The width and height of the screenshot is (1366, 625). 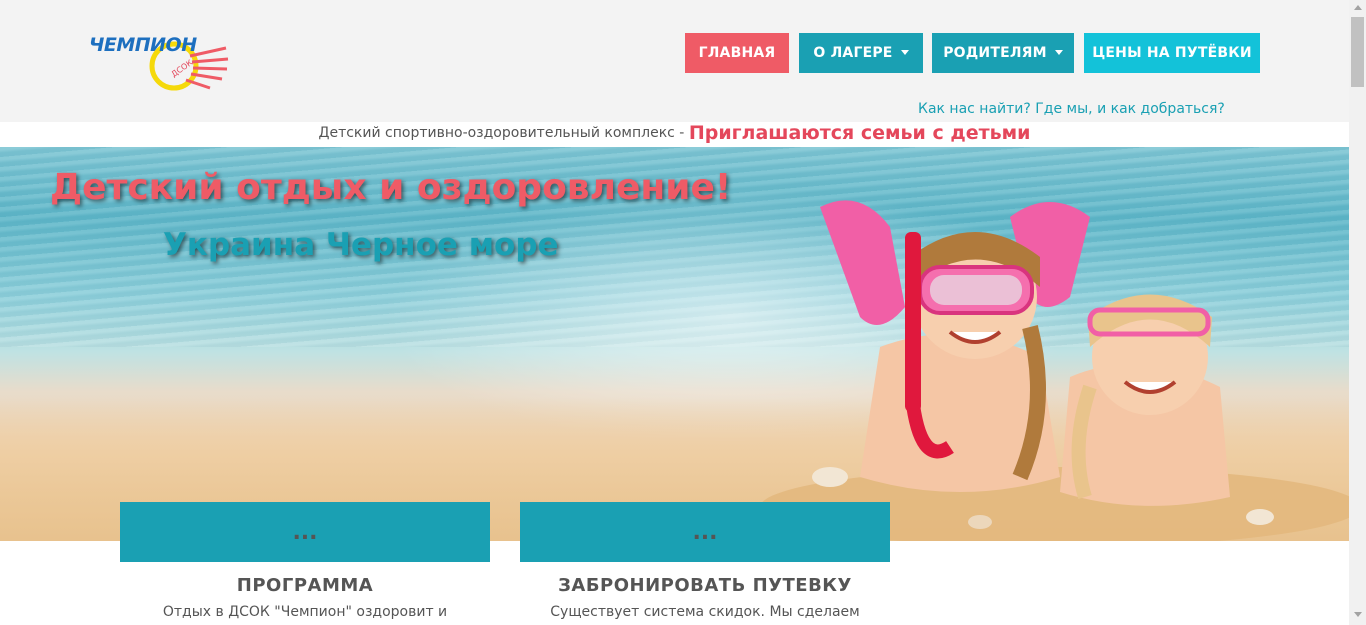 What do you see at coordinates (1358, 614) in the screenshot?
I see `scroll-down-arrow-icon` at bounding box center [1358, 614].